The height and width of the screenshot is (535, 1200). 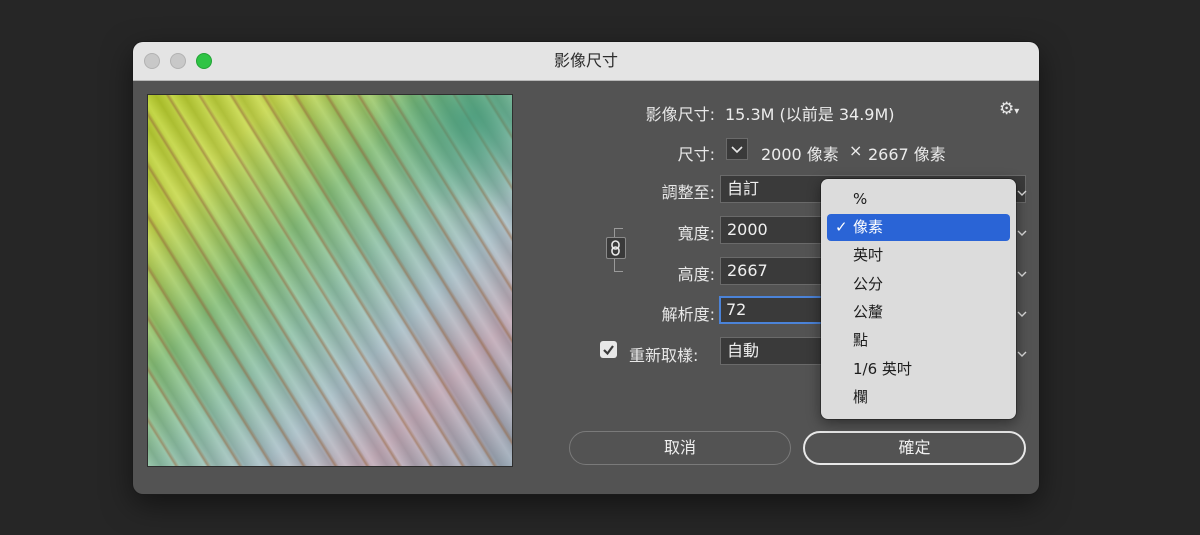 I want to click on menu-item-pixels: ✓ 像素, so click(x=918, y=227).